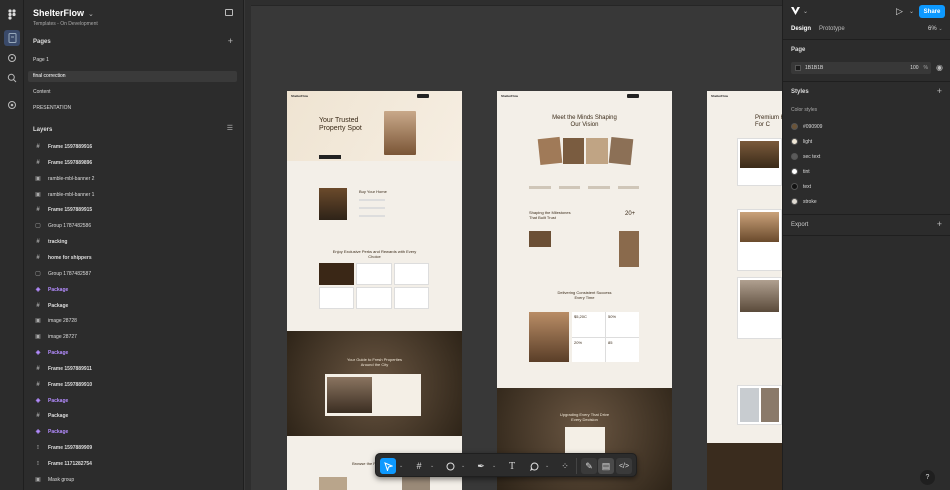  What do you see at coordinates (230, 128) in the screenshot?
I see `layers-menu-icon: ☰` at bounding box center [230, 128].